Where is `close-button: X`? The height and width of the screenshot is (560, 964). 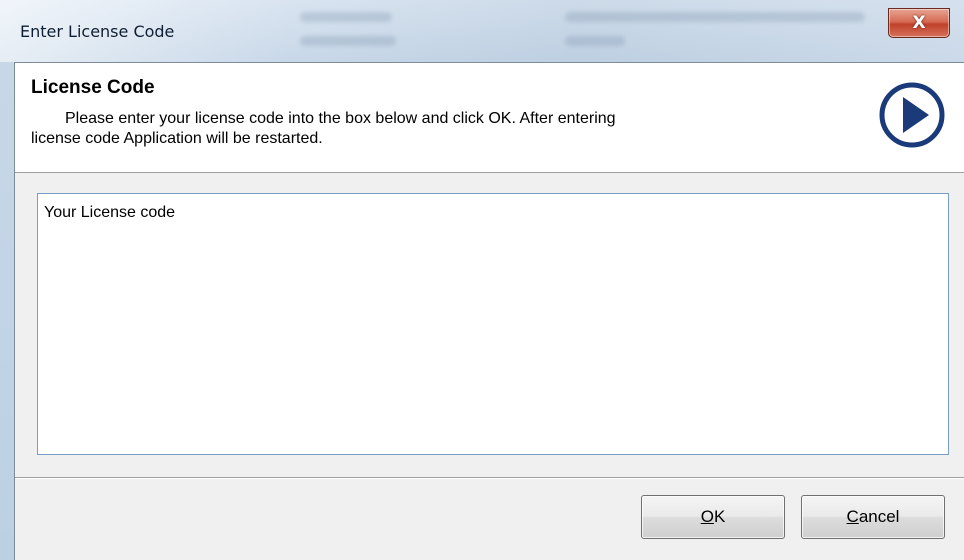
close-button: X is located at coordinates (919, 23).